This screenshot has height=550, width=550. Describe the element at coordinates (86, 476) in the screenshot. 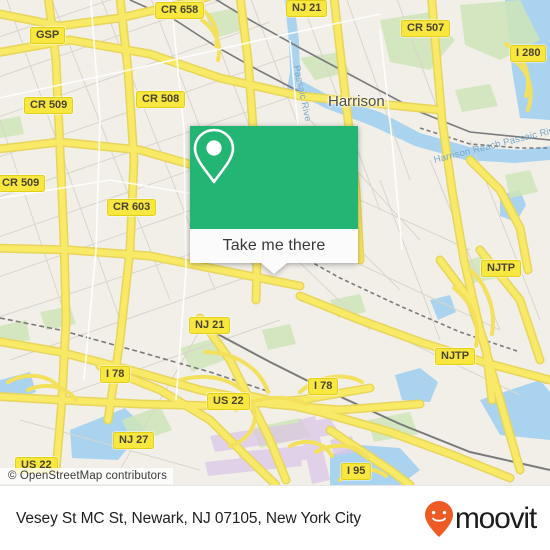

I see `osm-attribution: © OpenStreetMap contributors` at that location.